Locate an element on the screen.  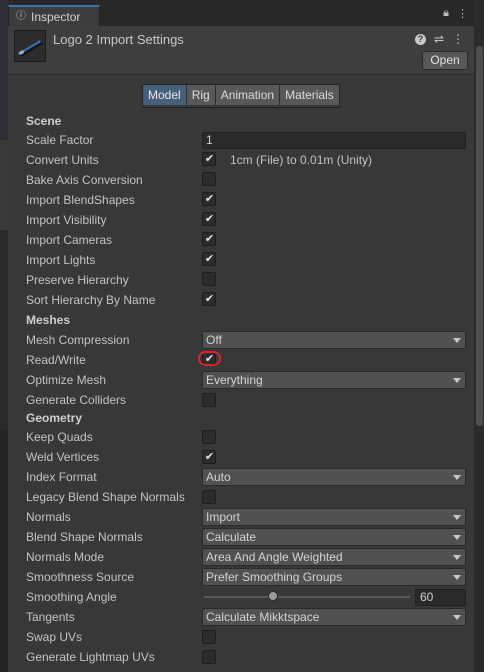
smoothing-angle-input: 60 is located at coordinates (440, 597).